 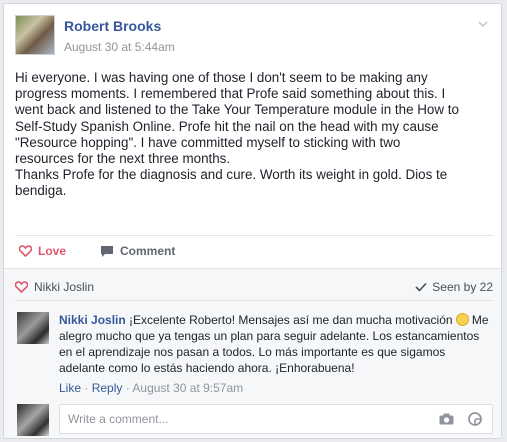 What do you see at coordinates (483, 24) in the screenshot?
I see `chevron-down-icon` at bounding box center [483, 24].